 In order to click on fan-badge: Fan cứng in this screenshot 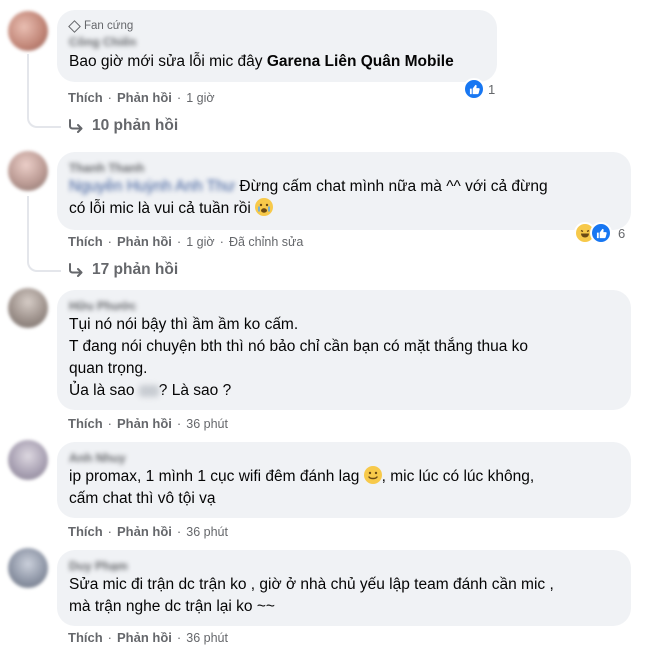, I will do `click(276, 26)`.